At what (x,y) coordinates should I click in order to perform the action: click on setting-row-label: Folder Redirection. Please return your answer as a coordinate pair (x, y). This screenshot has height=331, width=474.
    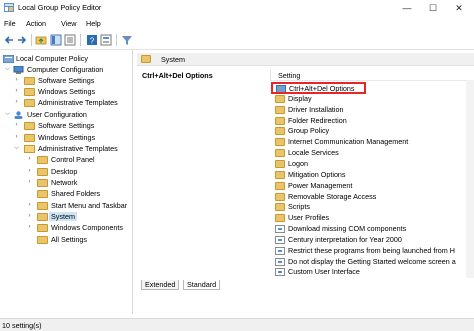
    Looking at the image, I should click on (317, 120).